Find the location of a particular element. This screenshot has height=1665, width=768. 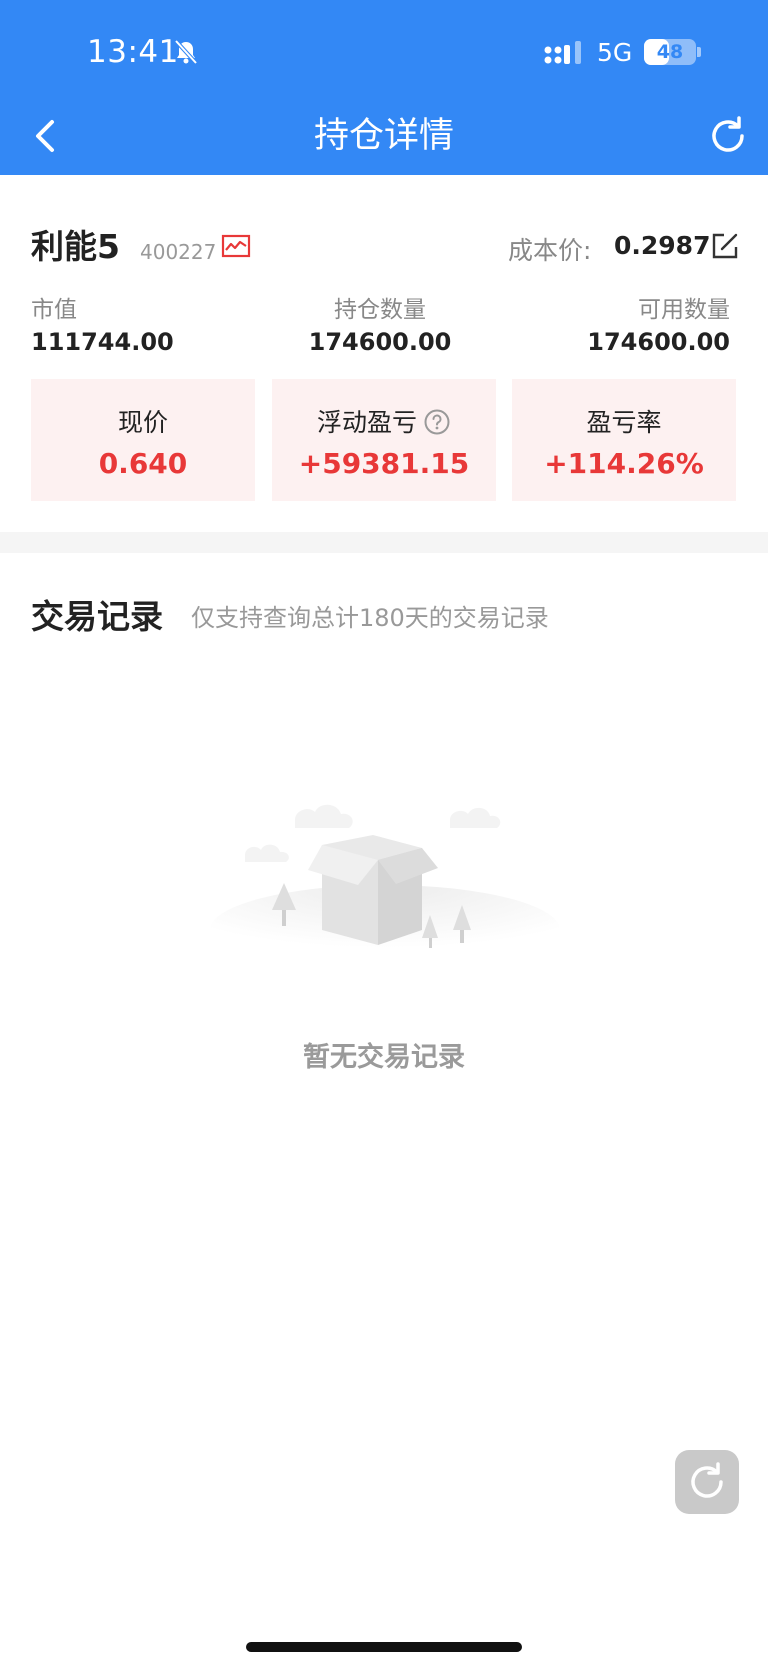

question-circle-icon is located at coordinates (437, 422).